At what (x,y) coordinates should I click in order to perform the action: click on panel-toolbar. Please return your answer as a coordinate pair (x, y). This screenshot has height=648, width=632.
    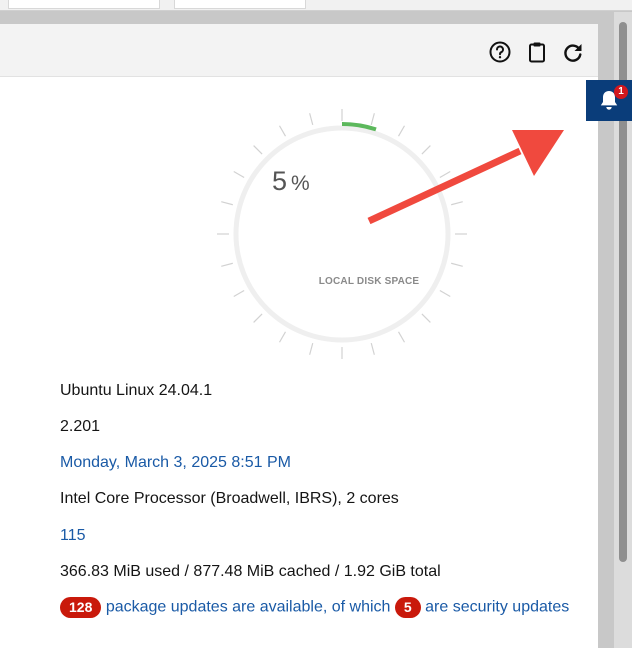
    Looking at the image, I should click on (299, 50).